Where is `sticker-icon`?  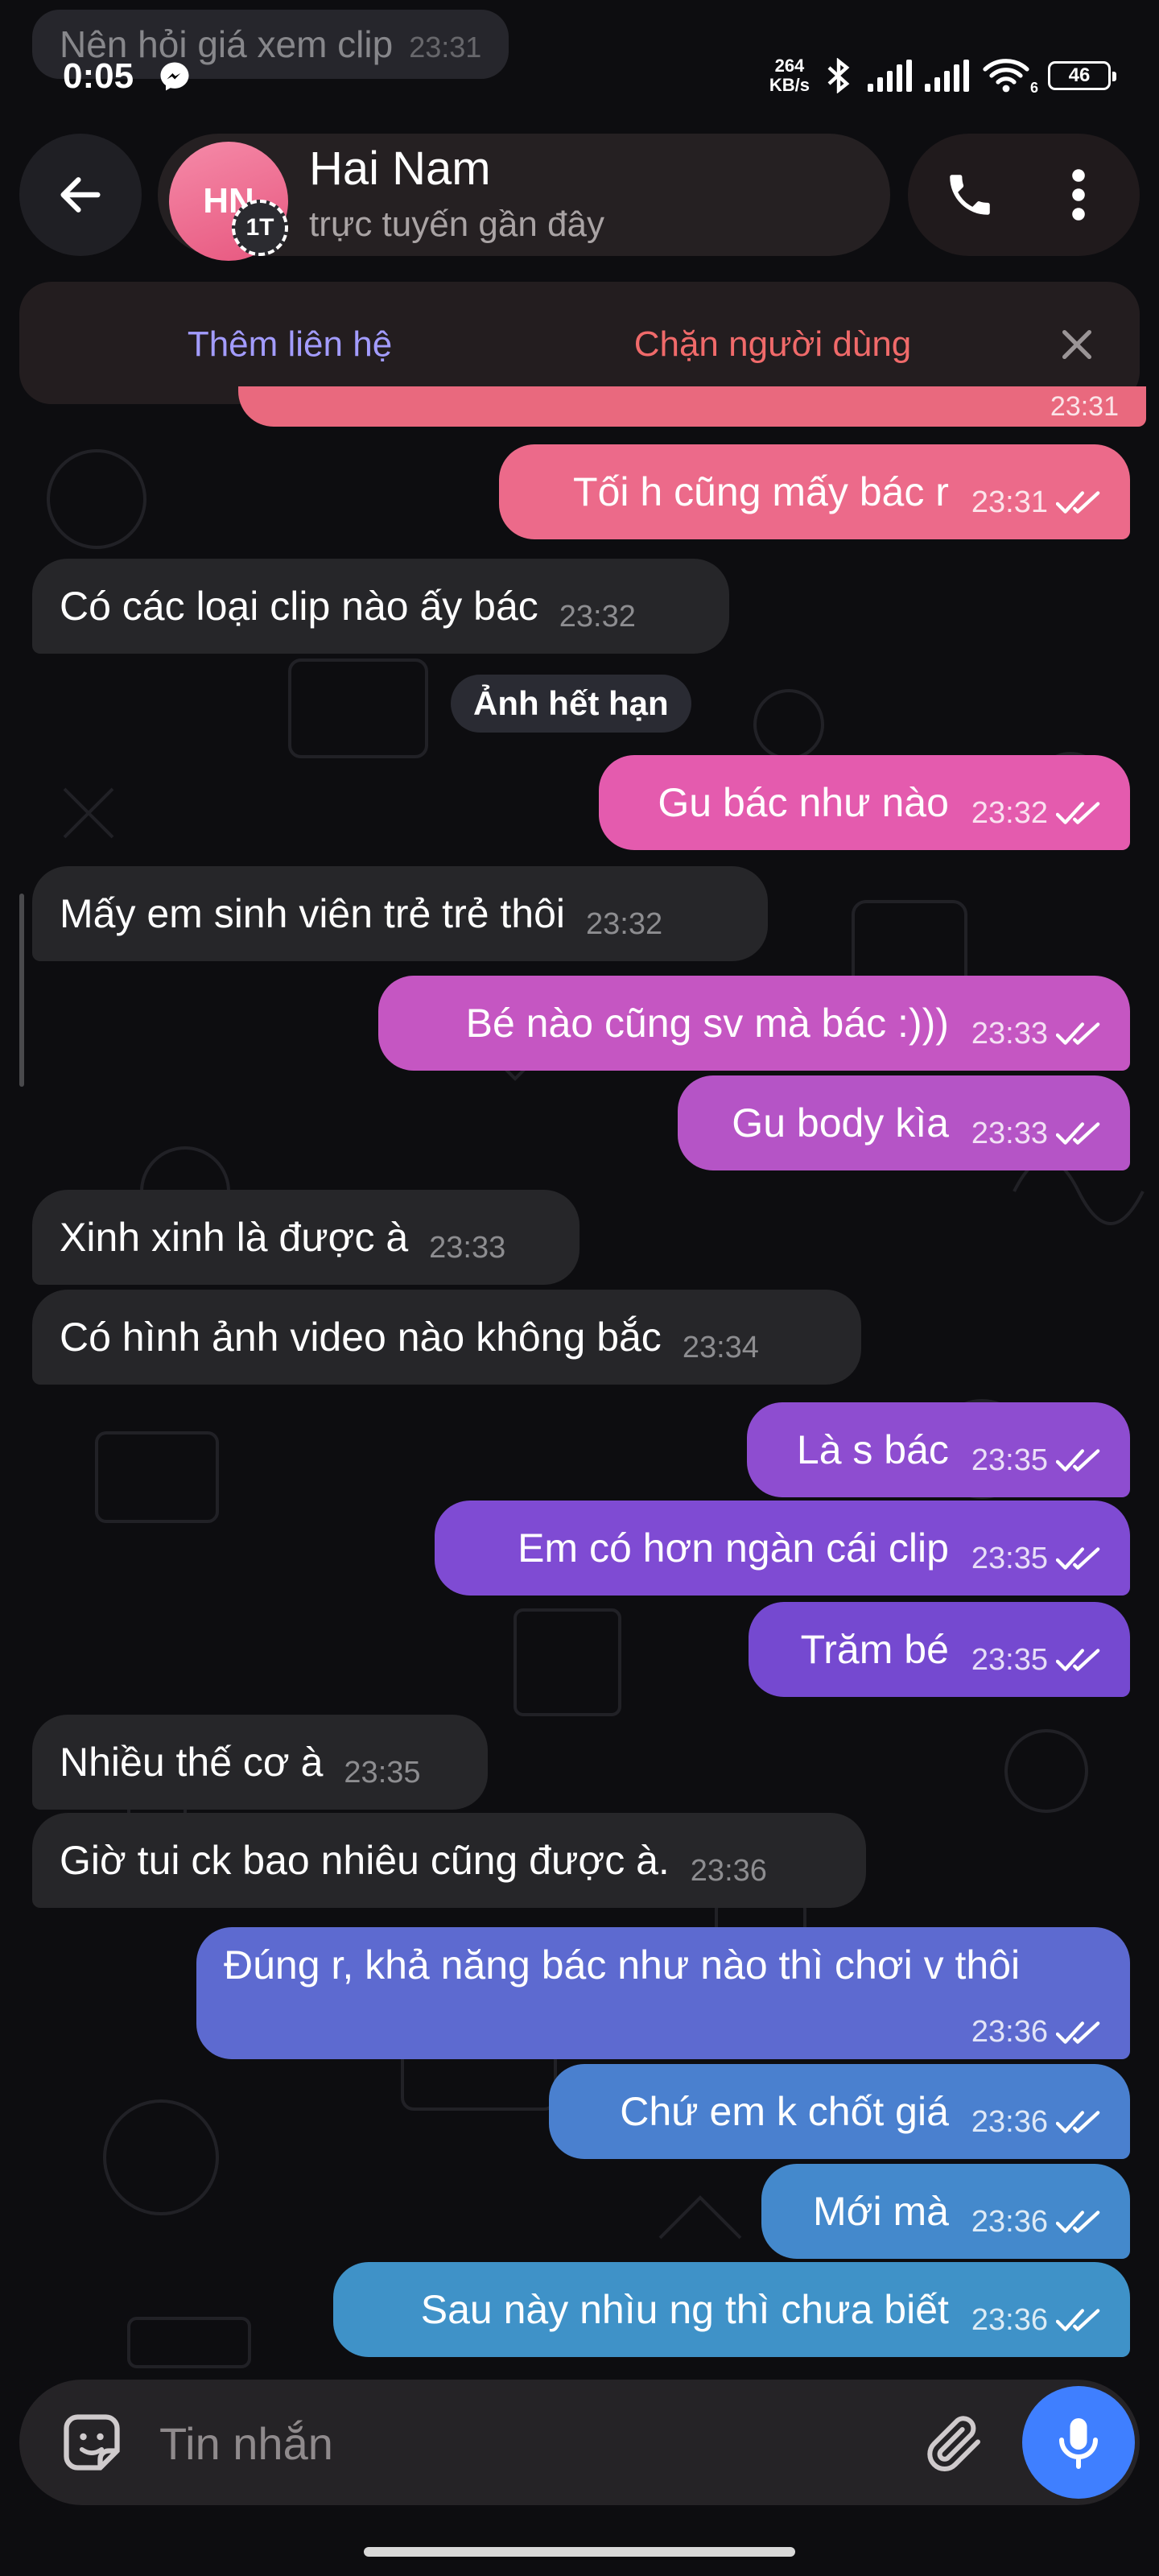
sticker-icon is located at coordinates (92, 2442).